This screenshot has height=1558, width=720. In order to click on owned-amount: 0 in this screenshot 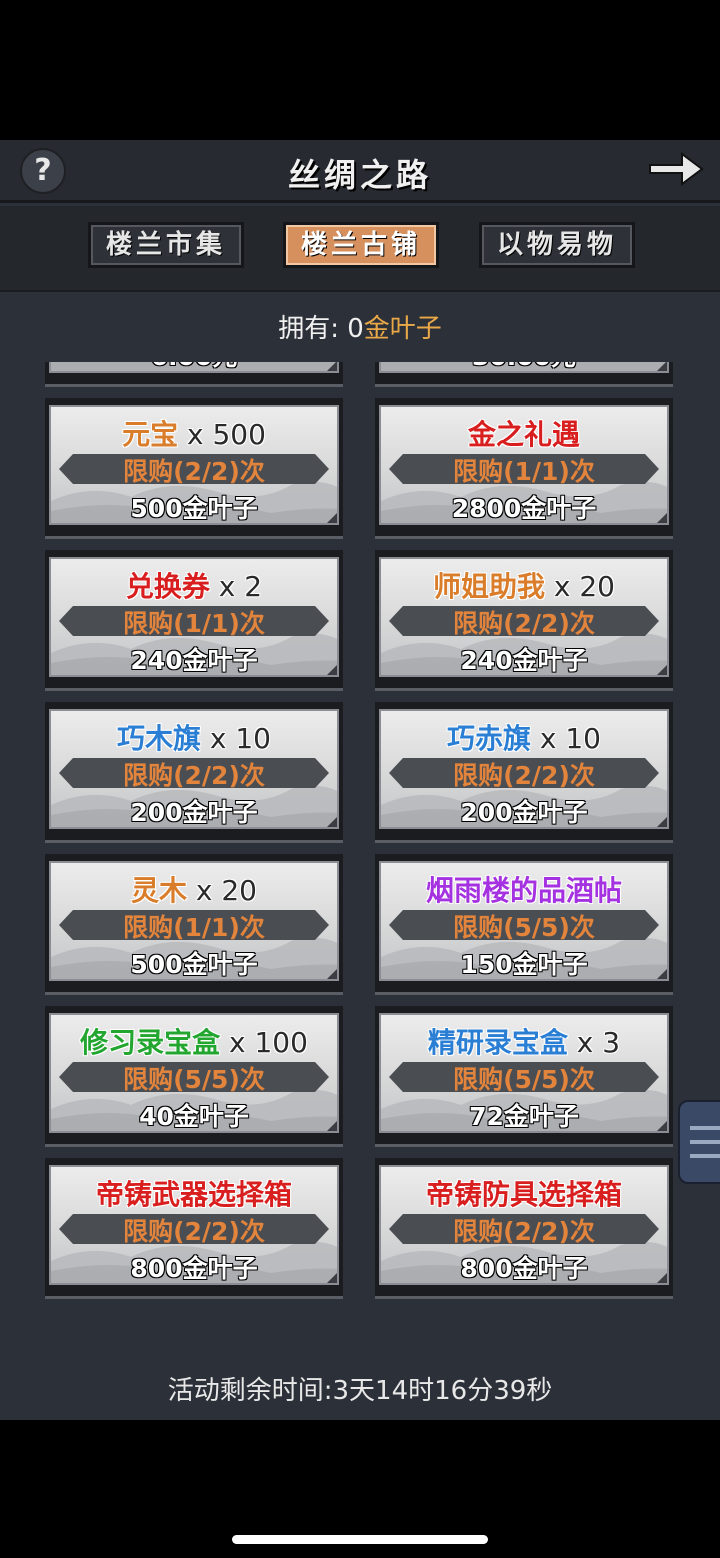, I will do `click(355, 329)`.